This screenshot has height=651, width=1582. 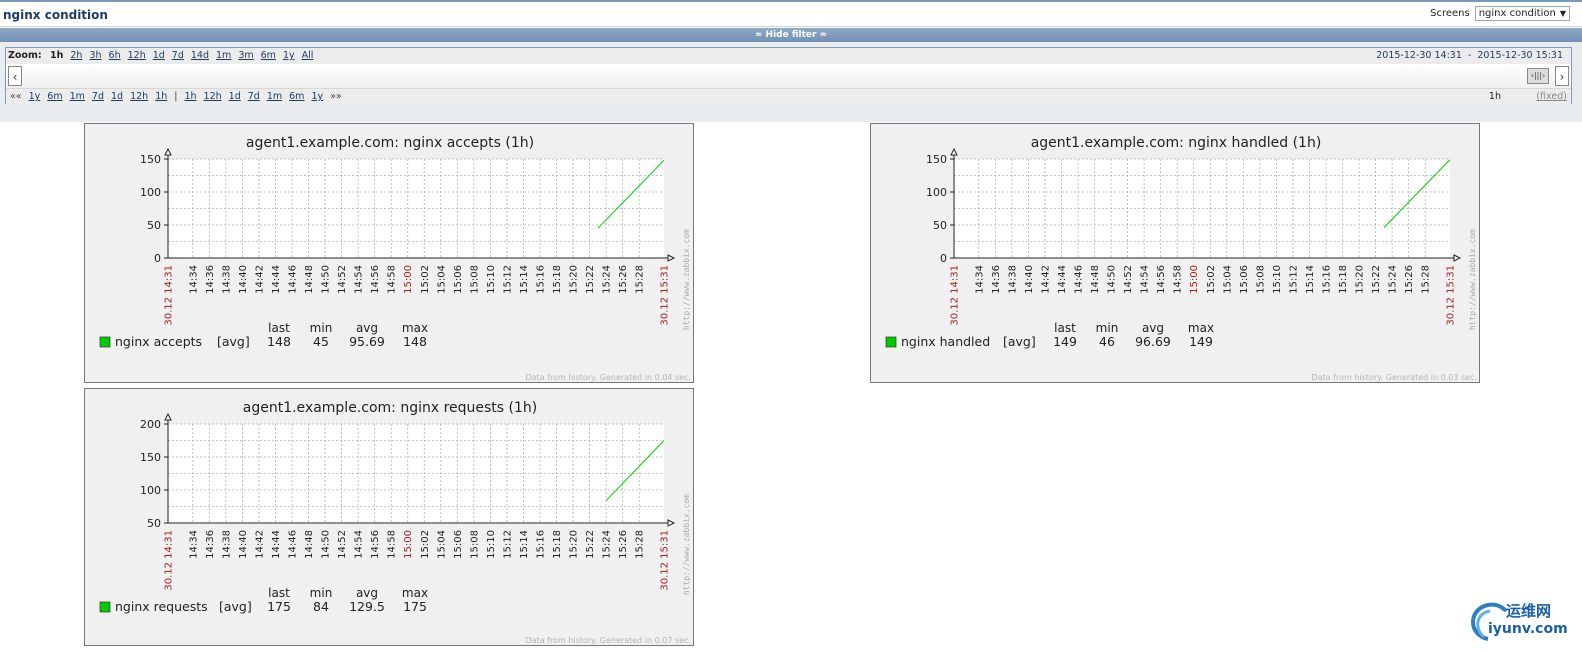 What do you see at coordinates (268, 55) in the screenshot?
I see `zoom-link: 6m` at bounding box center [268, 55].